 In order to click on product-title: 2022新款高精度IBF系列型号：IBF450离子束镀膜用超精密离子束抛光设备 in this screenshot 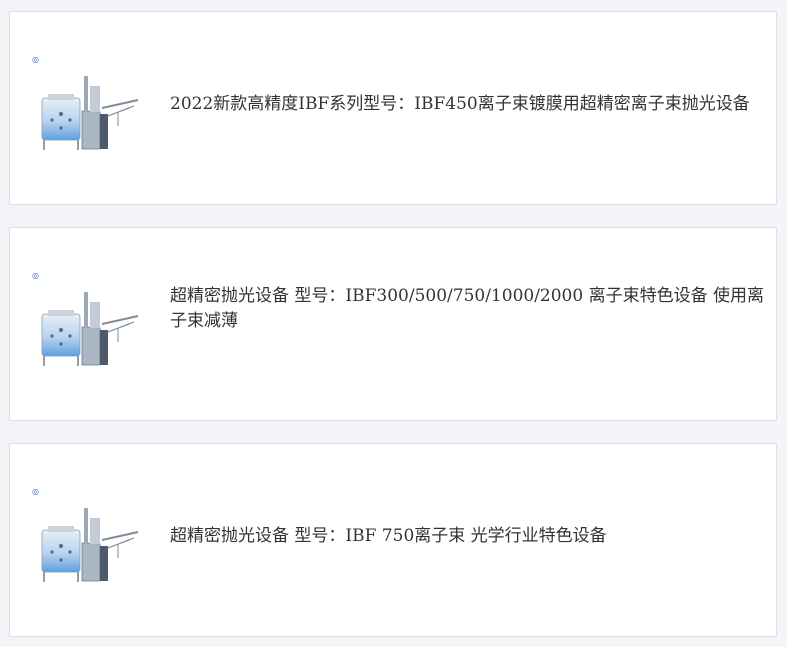, I will do `click(470, 104)`.